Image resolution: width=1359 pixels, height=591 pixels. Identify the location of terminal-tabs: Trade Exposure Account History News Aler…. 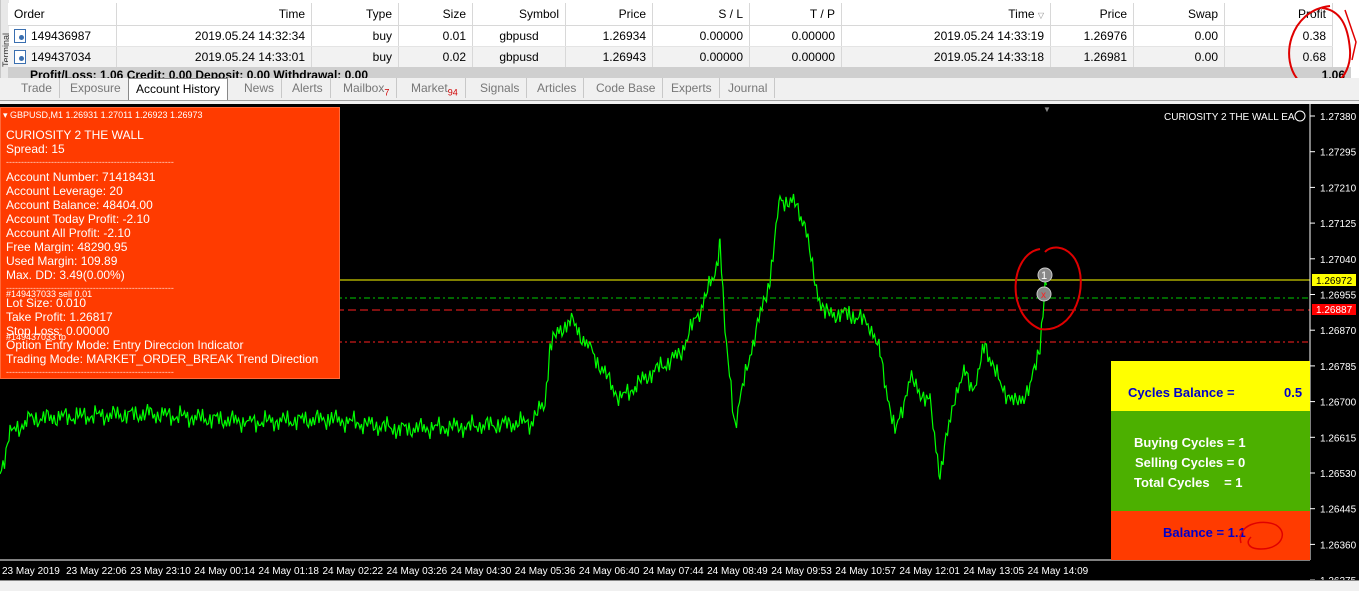
(679, 89).